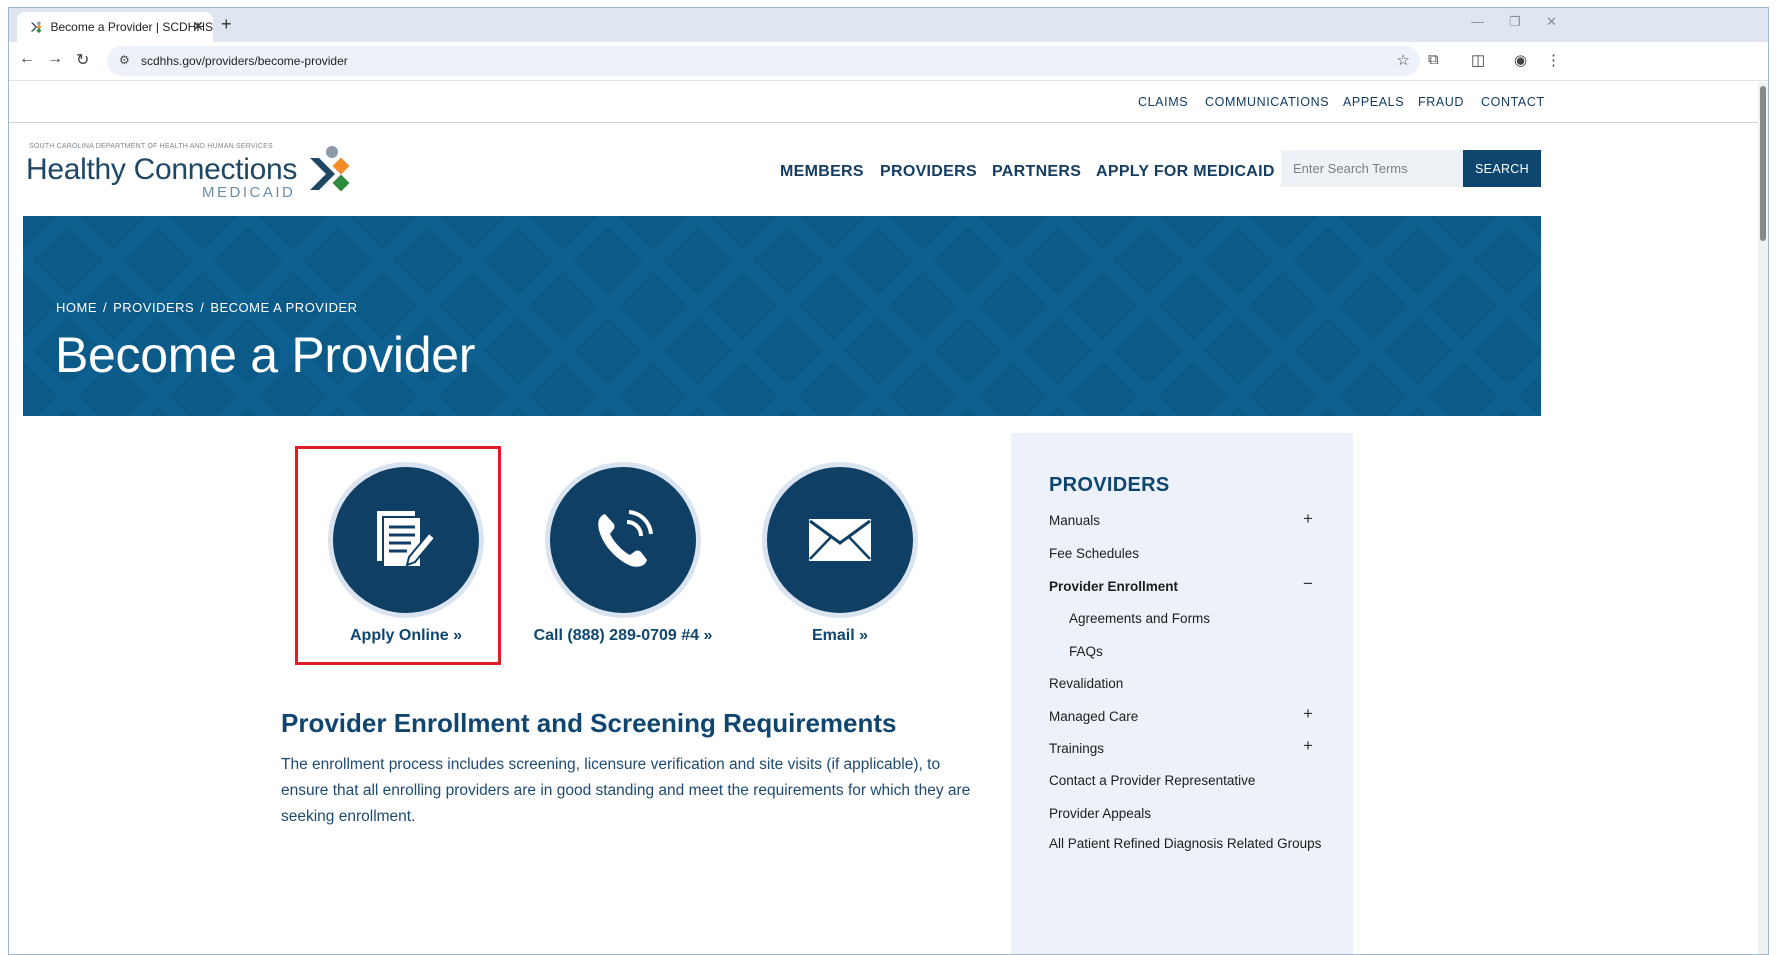 The image size is (1777, 955). Describe the element at coordinates (822, 172) in the screenshot. I see `nav-members: MEMBERS` at that location.